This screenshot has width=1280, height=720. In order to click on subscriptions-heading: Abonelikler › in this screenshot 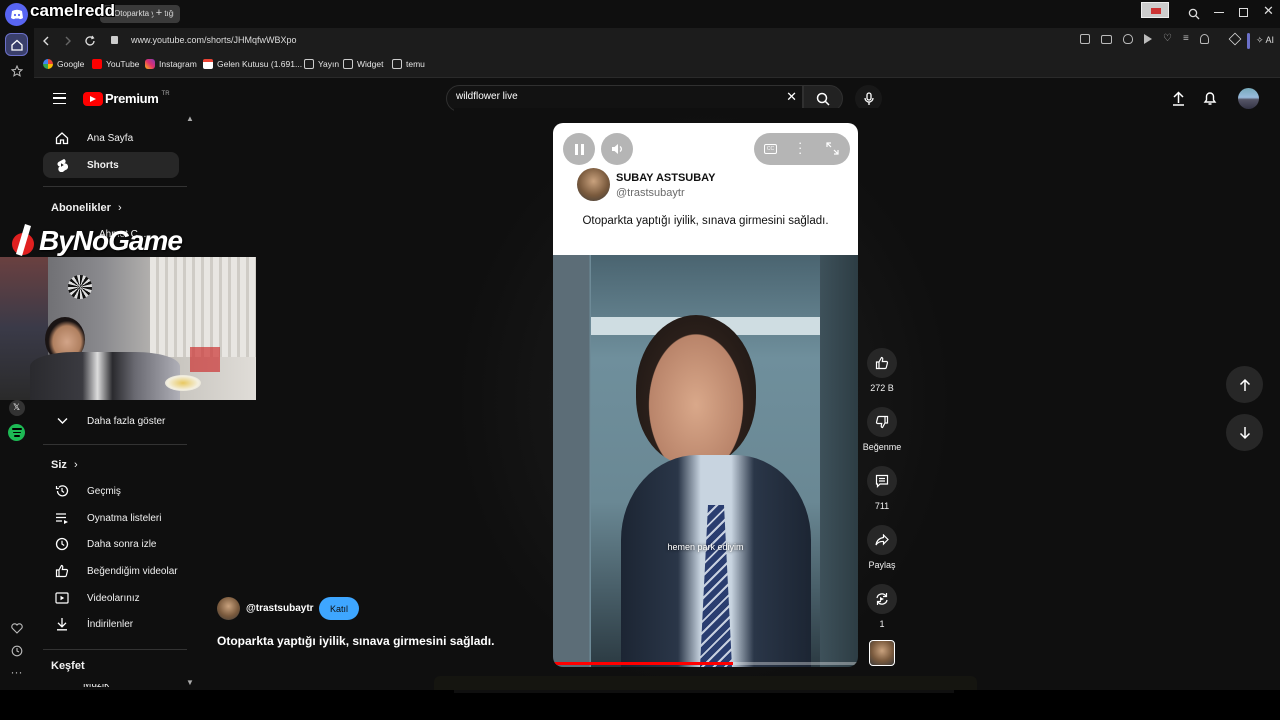, I will do `click(86, 208)`.